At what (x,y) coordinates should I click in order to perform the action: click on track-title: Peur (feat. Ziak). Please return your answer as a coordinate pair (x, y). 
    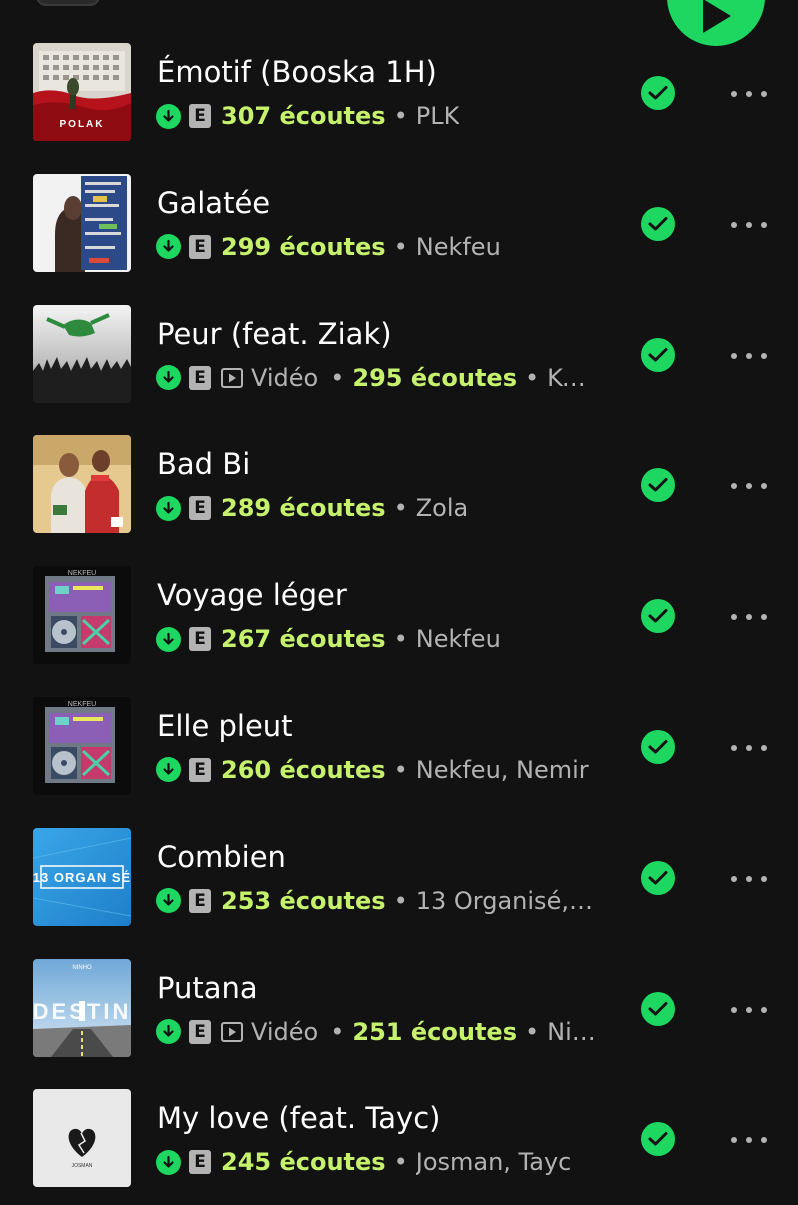
    Looking at the image, I should click on (274, 333).